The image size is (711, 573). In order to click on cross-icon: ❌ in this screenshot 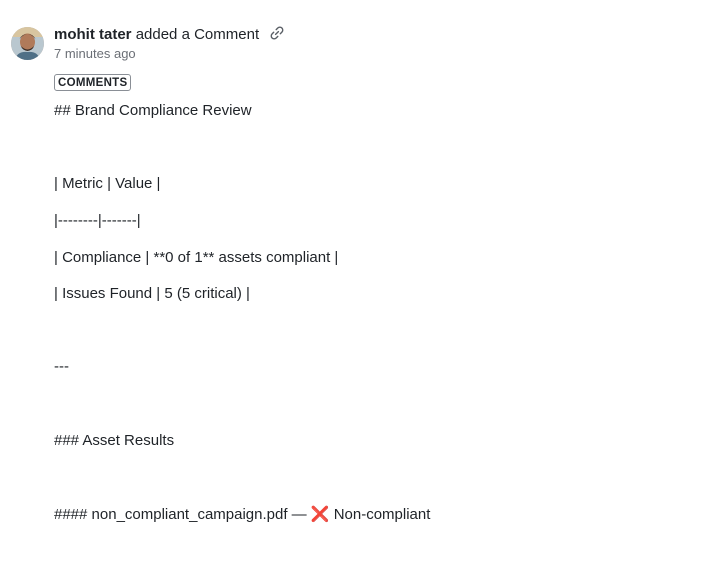, I will do `click(320, 514)`.